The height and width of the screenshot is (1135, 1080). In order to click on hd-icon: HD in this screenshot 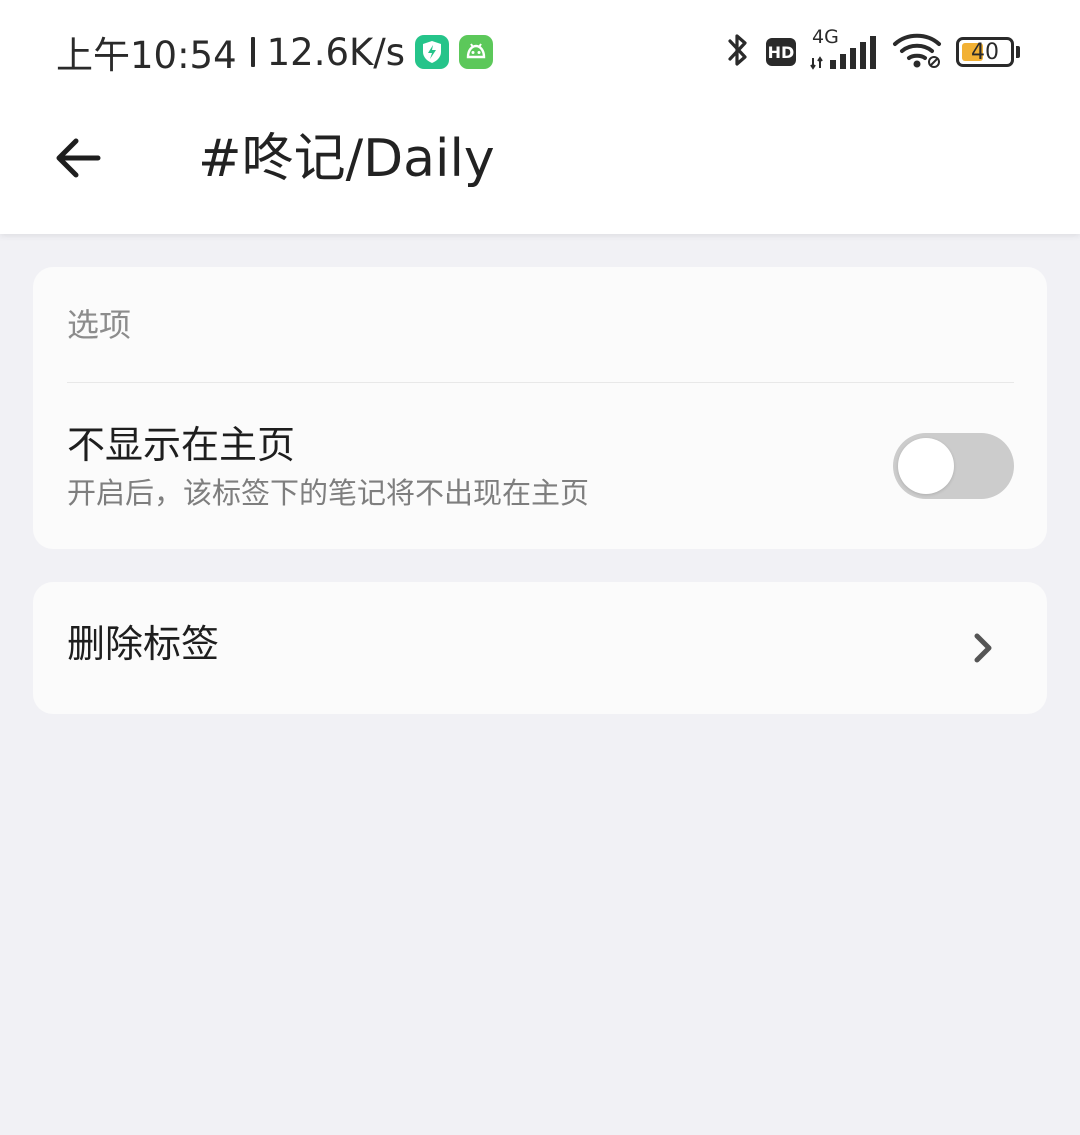, I will do `click(781, 52)`.